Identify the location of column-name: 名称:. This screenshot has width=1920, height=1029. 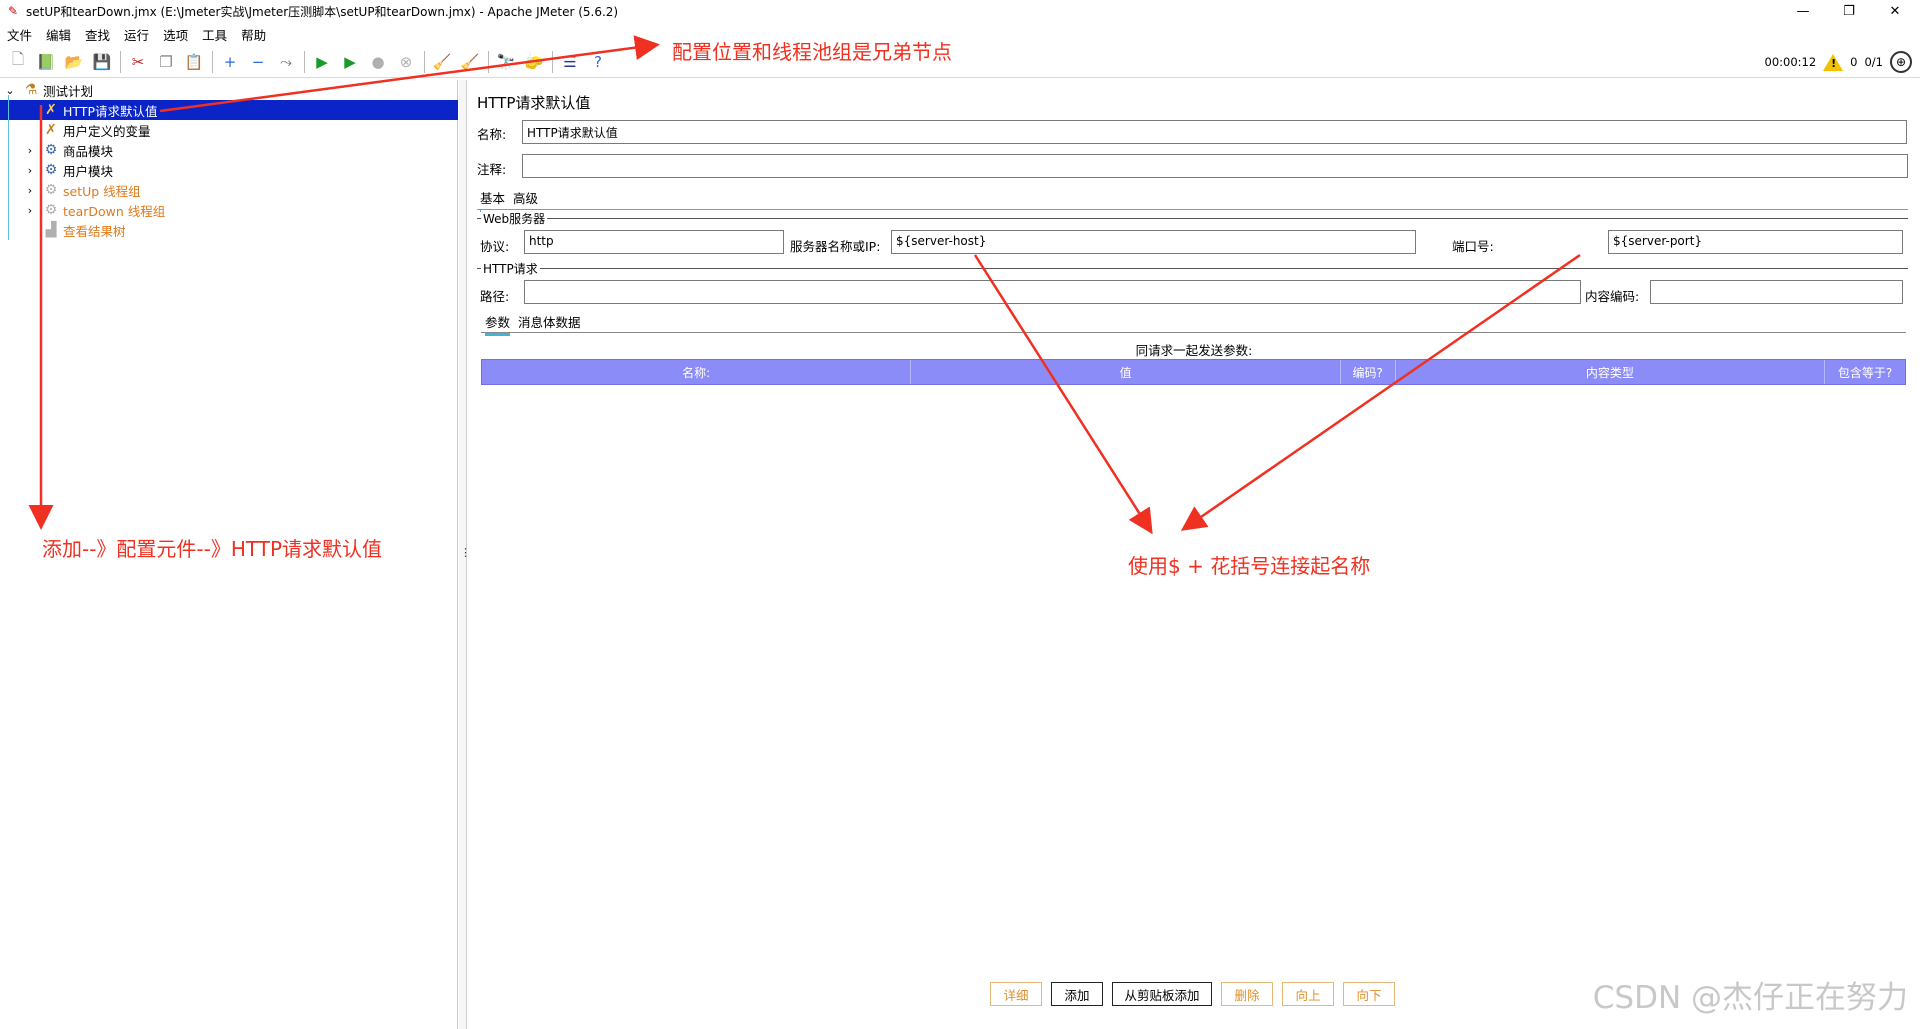
(697, 372).